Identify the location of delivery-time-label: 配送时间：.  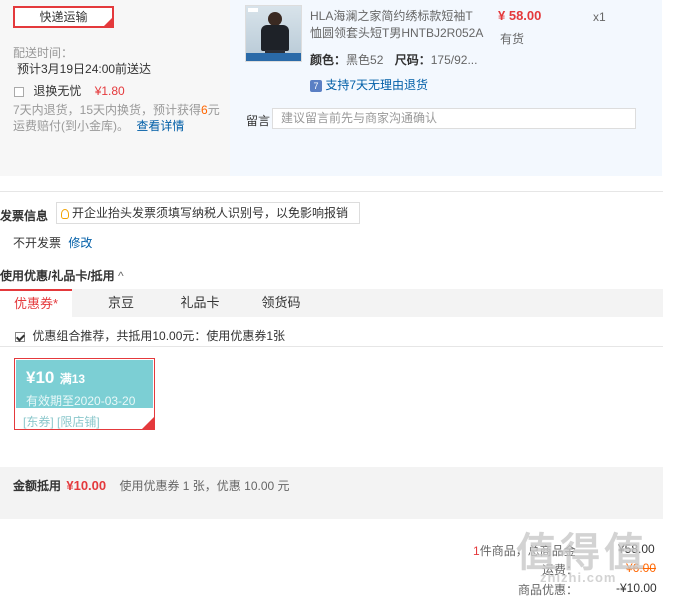
(43, 53).